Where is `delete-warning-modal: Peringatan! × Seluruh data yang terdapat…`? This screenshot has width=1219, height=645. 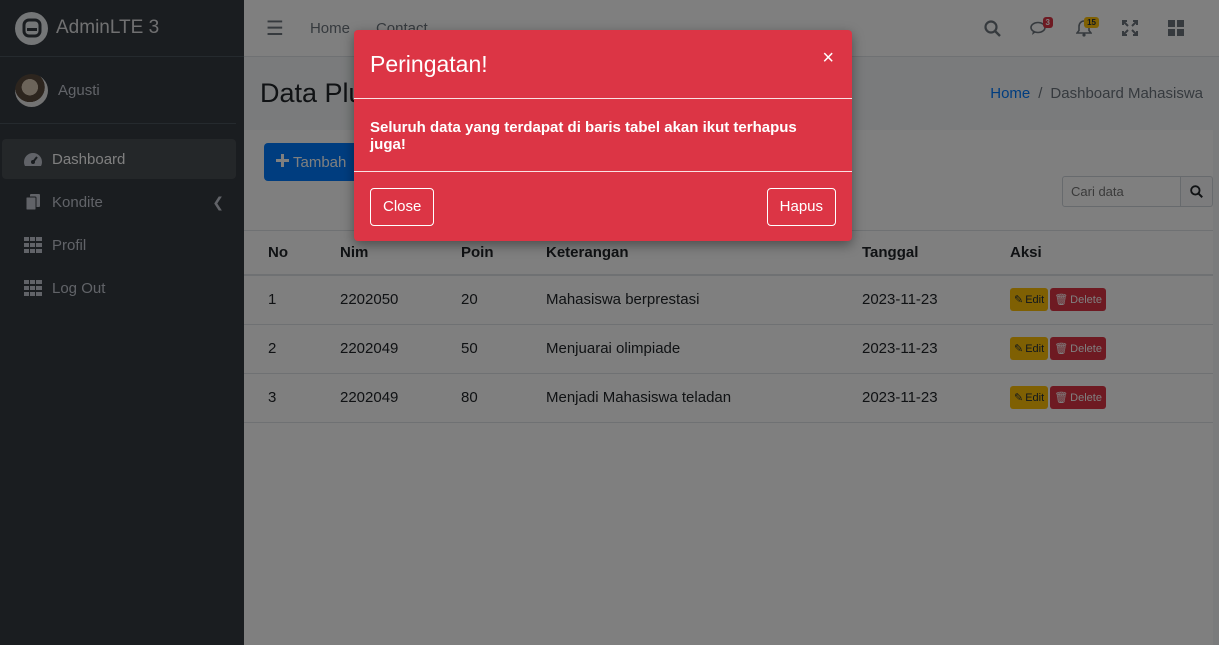 delete-warning-modal: Peringatan! × Seluruh data yang terdapat… is located at coordinates (603, 135).